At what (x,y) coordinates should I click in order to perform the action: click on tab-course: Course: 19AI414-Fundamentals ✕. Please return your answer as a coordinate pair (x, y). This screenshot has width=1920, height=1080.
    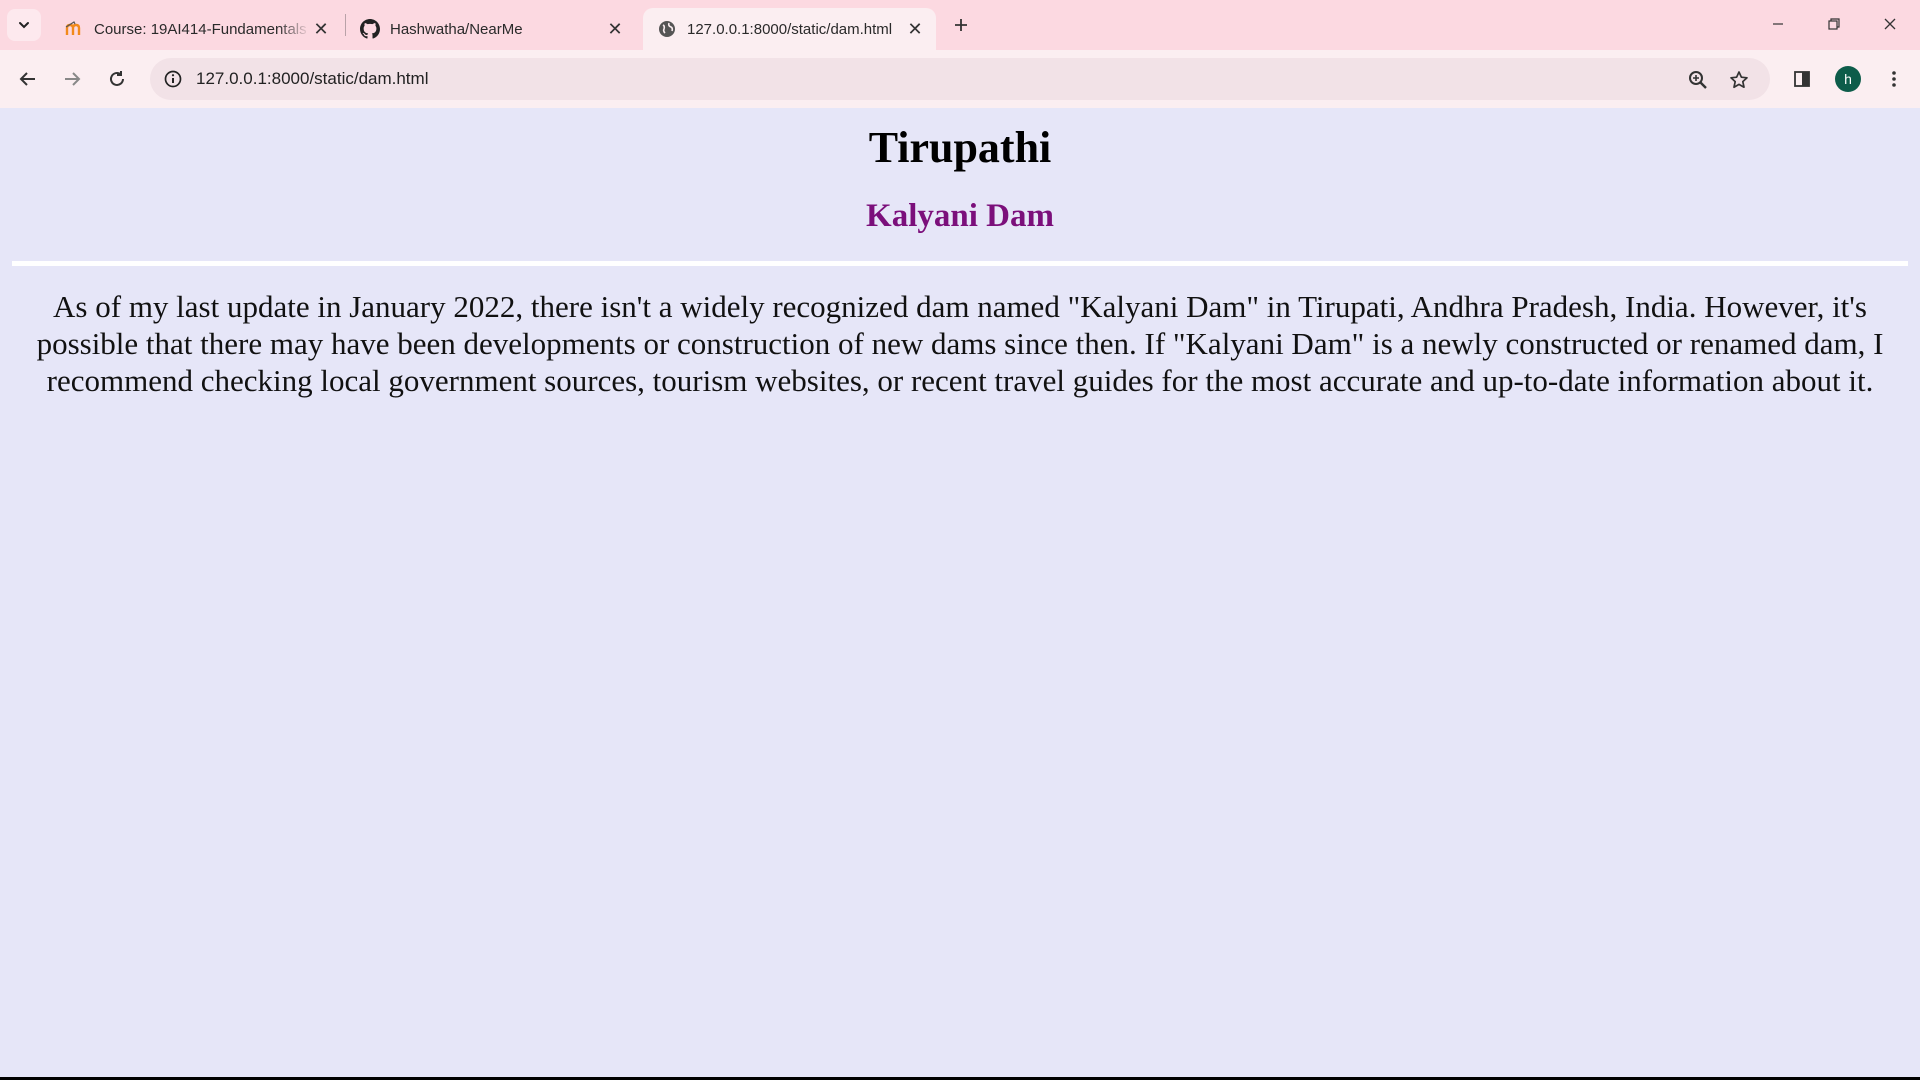
    Looking at the image, I should click on (196, 29).